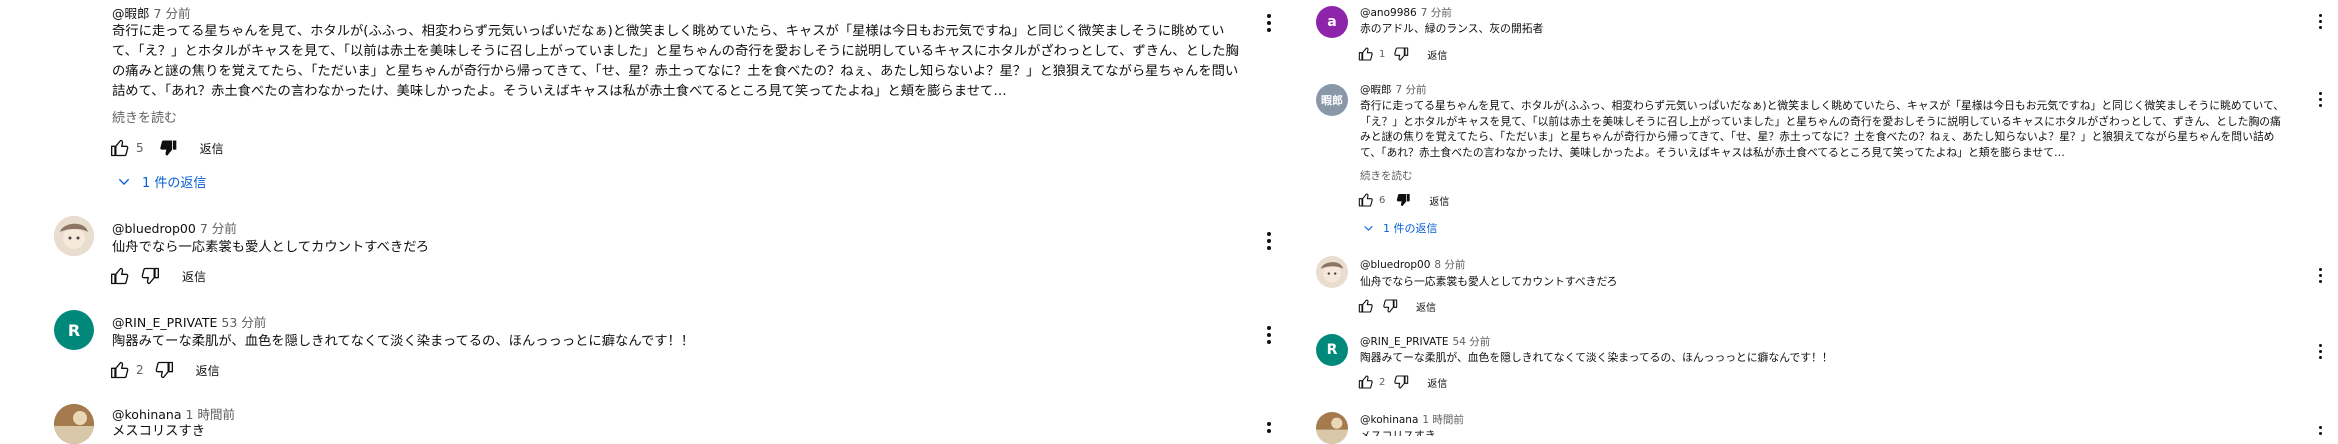 This screenshot has width=2338, height=444. Describe the element at coordinates (1449, 265) in the screenshot. I see `comment-time: 8 分前` at that location.